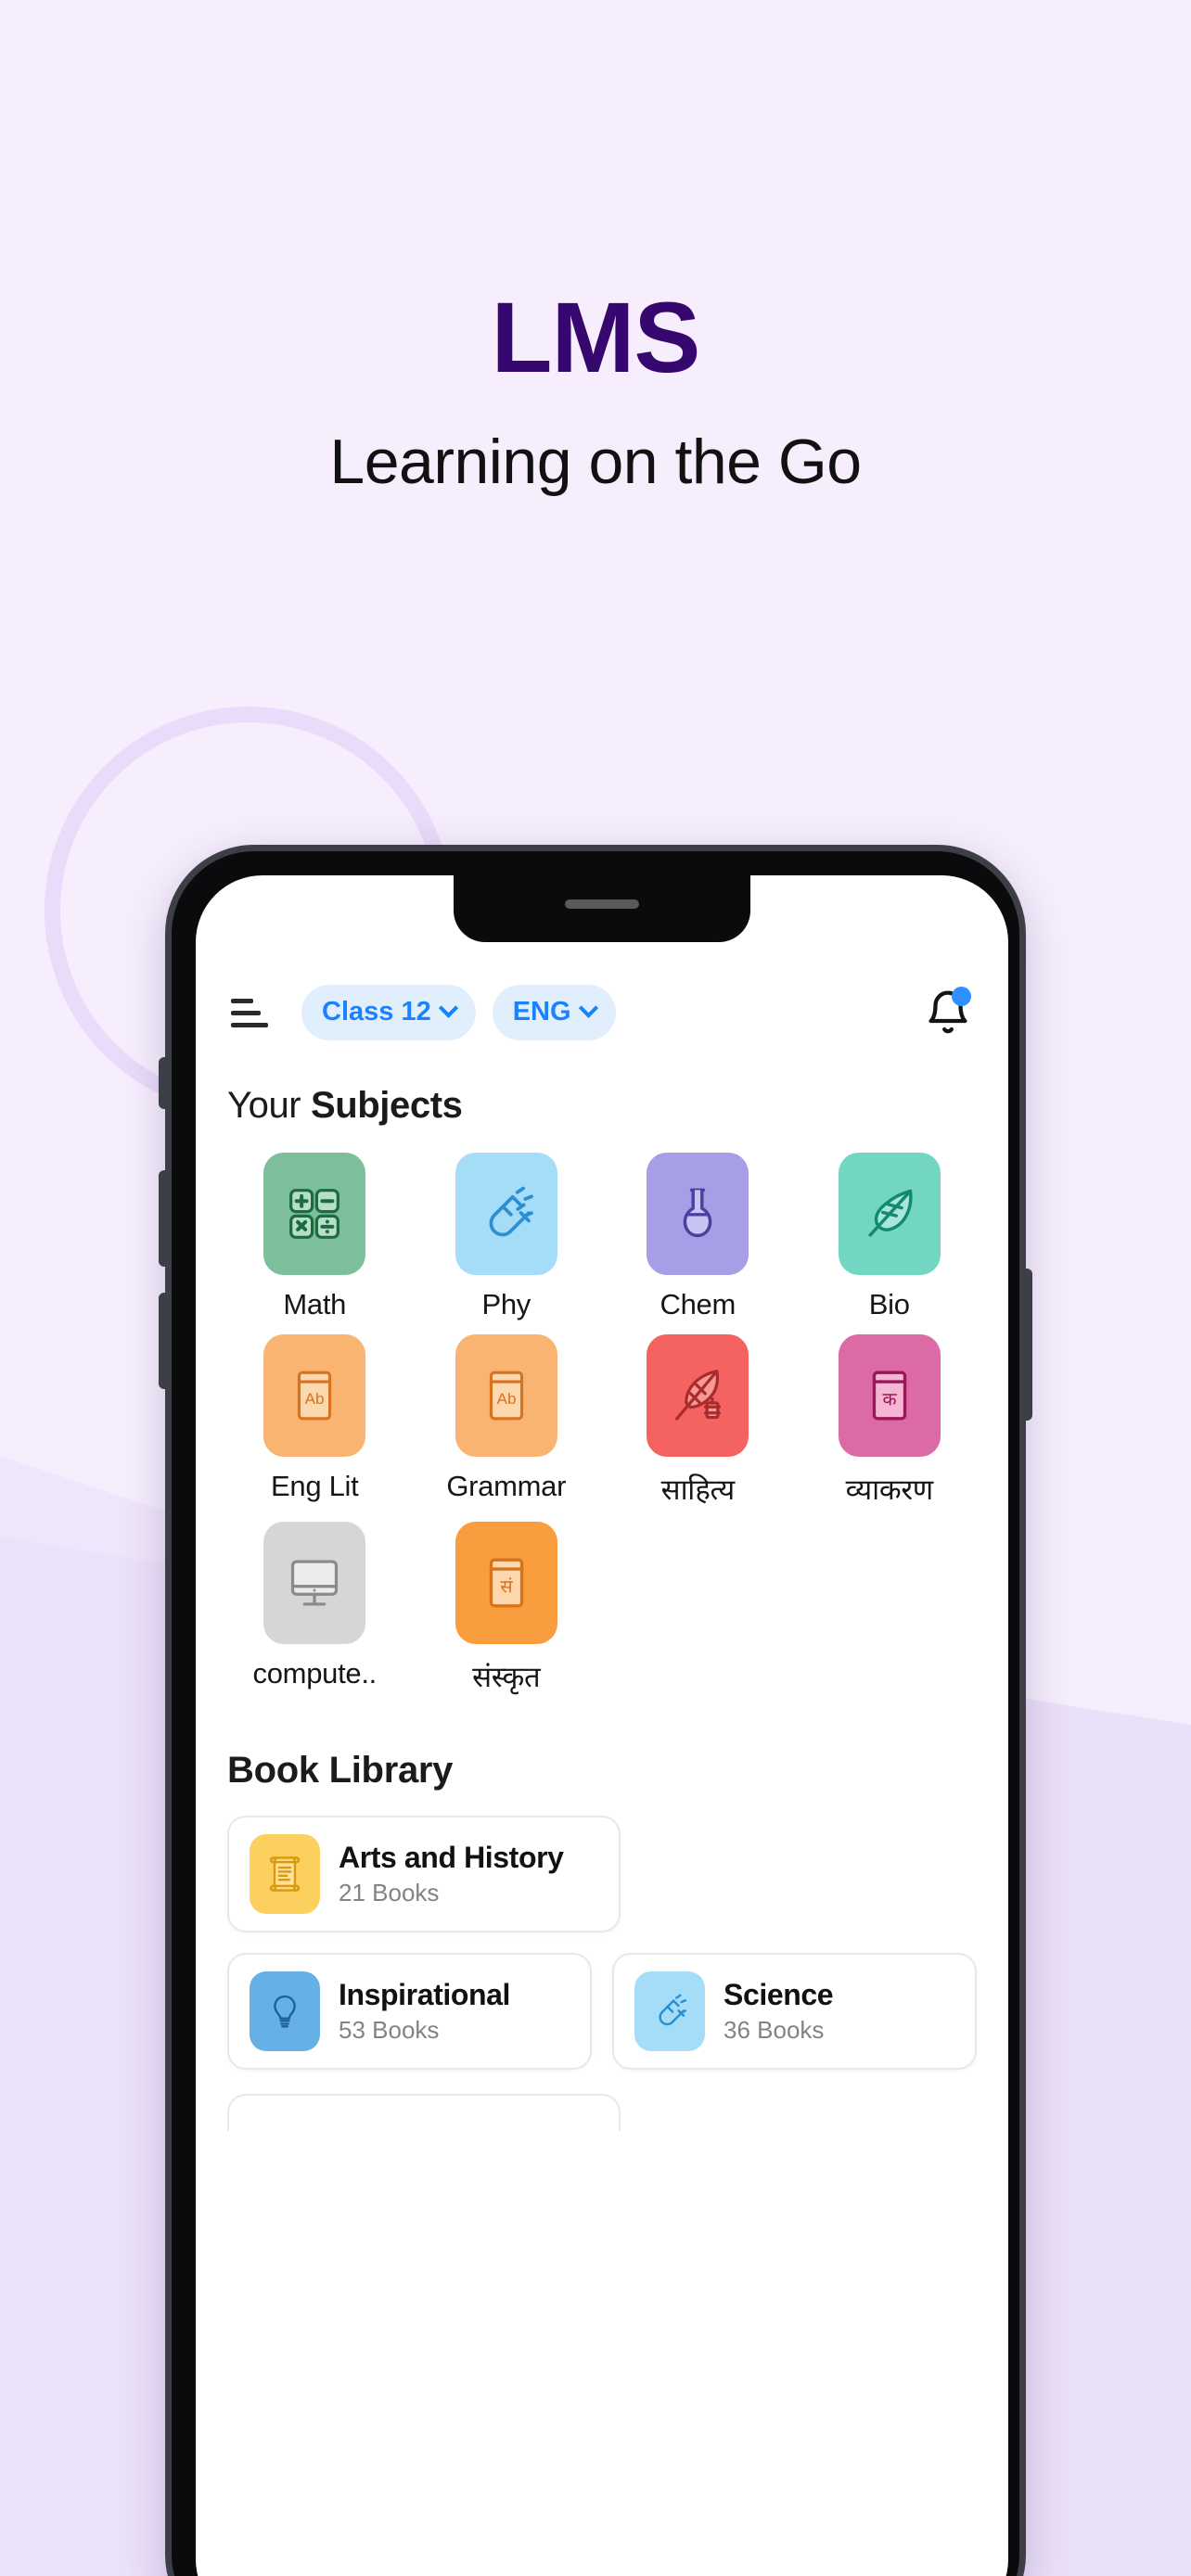 This screenshot has width=1191, height=2576. I want to click on library-card-count: 21 Books, so click(389, 1893).